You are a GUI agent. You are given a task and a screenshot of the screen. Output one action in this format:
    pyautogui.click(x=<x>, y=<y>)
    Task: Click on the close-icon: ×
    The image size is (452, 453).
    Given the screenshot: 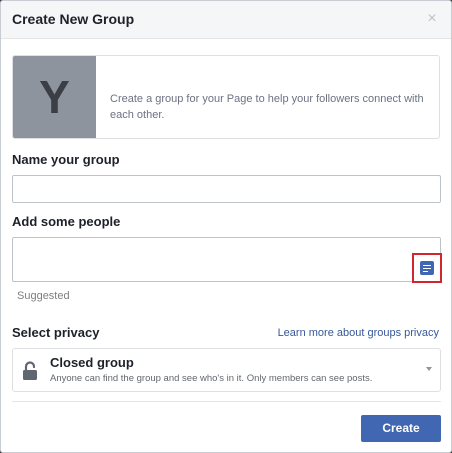 What is the action you would take?
    pyautogui.click(x=432, y=19)
    